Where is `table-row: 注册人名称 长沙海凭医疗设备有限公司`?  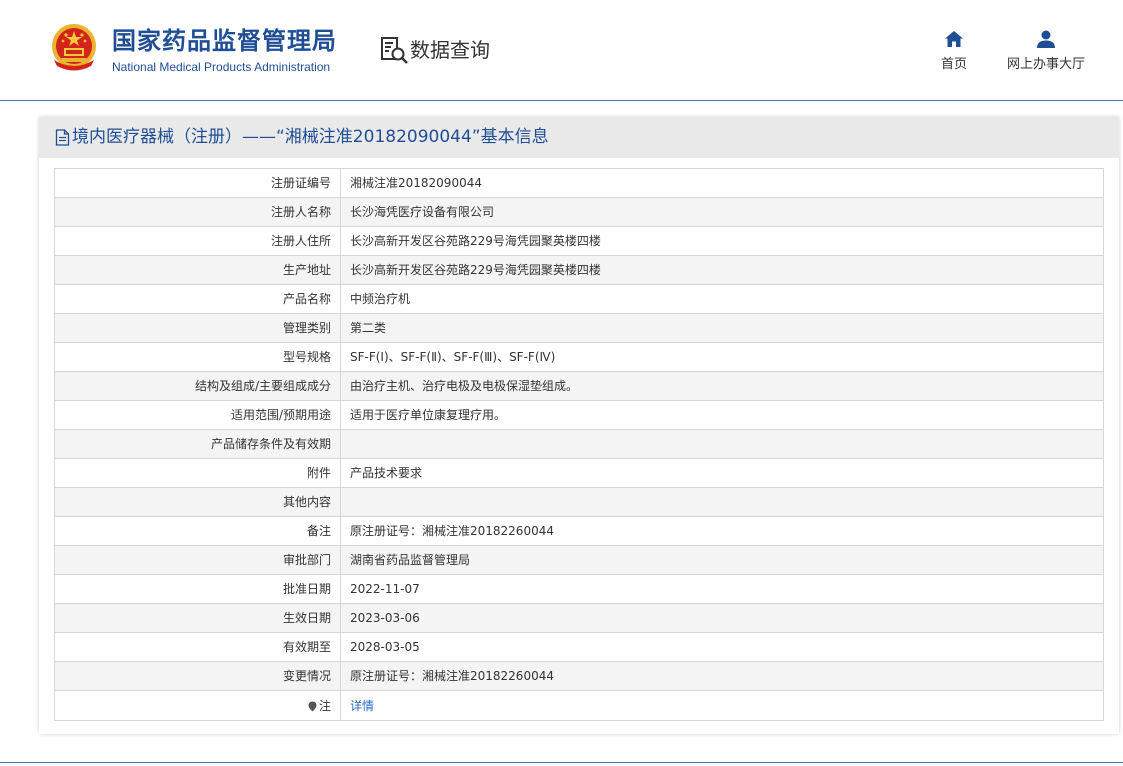
table-row: 注册人名称 长沙海凭医疗设备有限公司 is located at coordinates (579, 212).